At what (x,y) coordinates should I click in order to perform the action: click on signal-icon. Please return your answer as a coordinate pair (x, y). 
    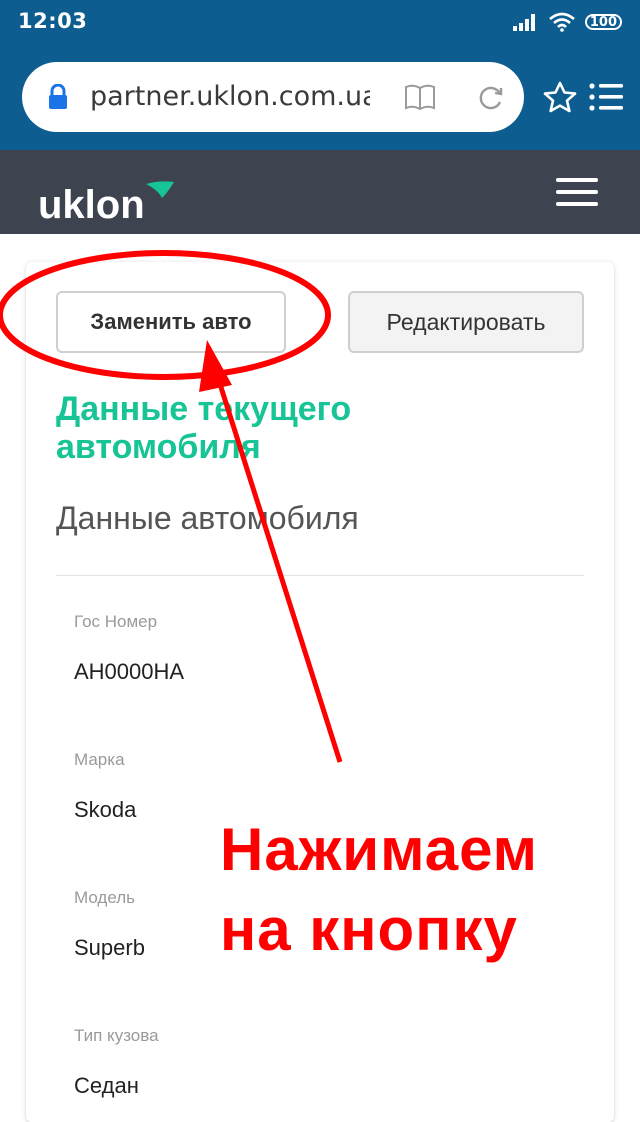
    Looking at the image, I should click on (523, 22).